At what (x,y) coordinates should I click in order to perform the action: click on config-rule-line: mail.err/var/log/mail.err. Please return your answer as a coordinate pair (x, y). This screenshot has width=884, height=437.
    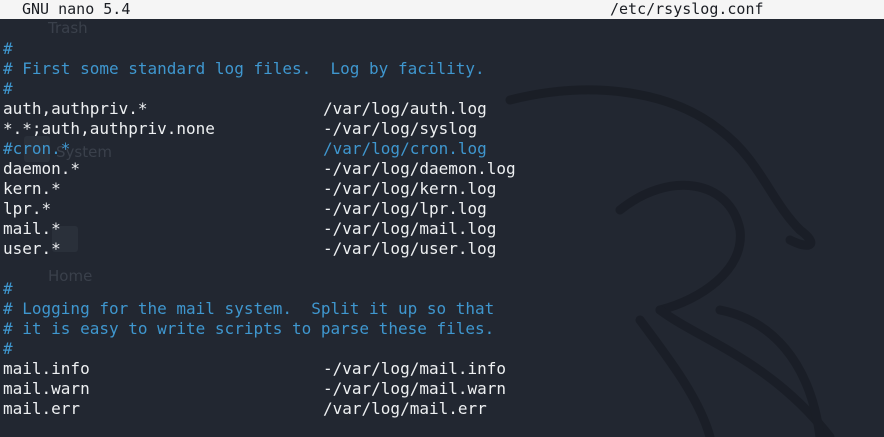
    Looking at the image, I should click on (248, 409).